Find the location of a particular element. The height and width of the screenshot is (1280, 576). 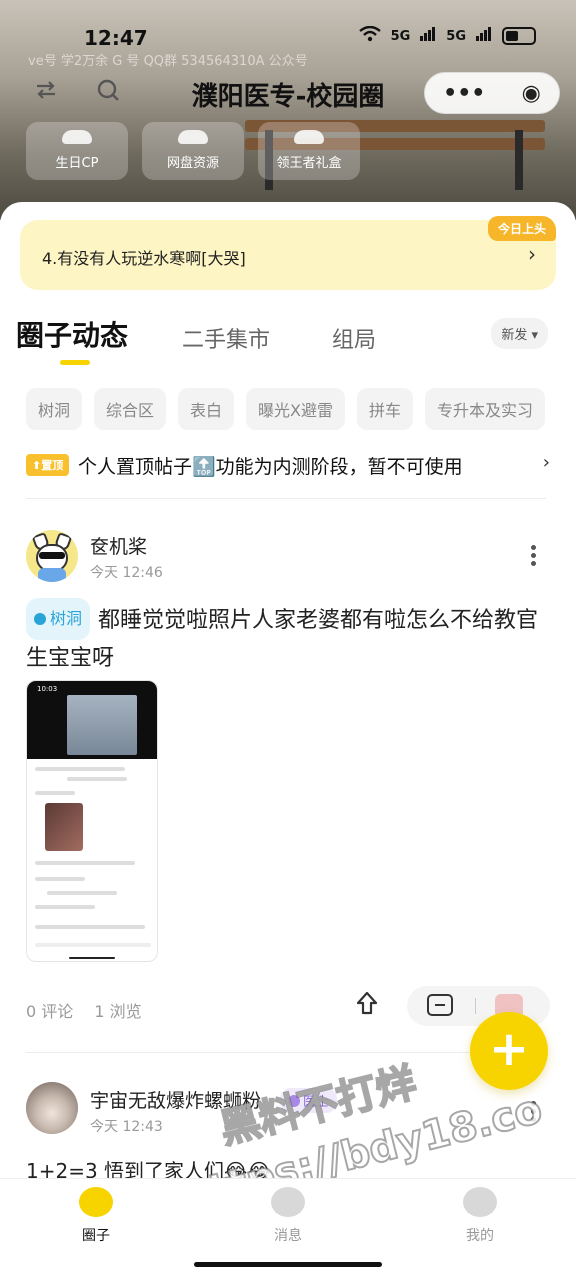

gift-icon is located at coordinates (309, 137).